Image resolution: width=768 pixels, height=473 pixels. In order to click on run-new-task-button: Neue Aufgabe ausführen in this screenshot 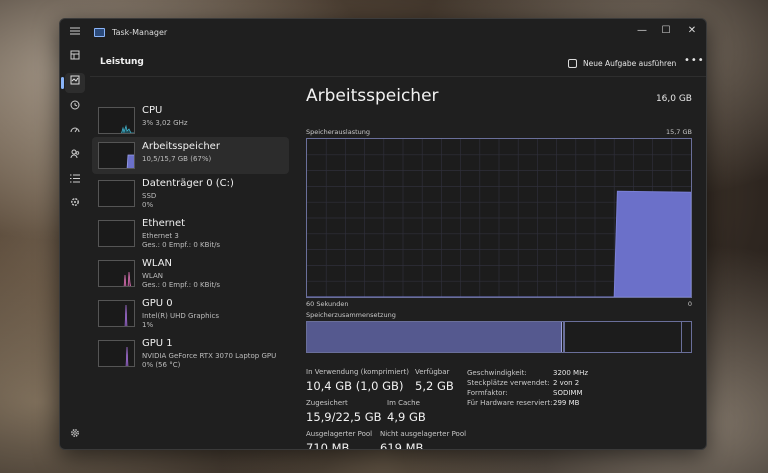, I will do `click(622, 63)`.